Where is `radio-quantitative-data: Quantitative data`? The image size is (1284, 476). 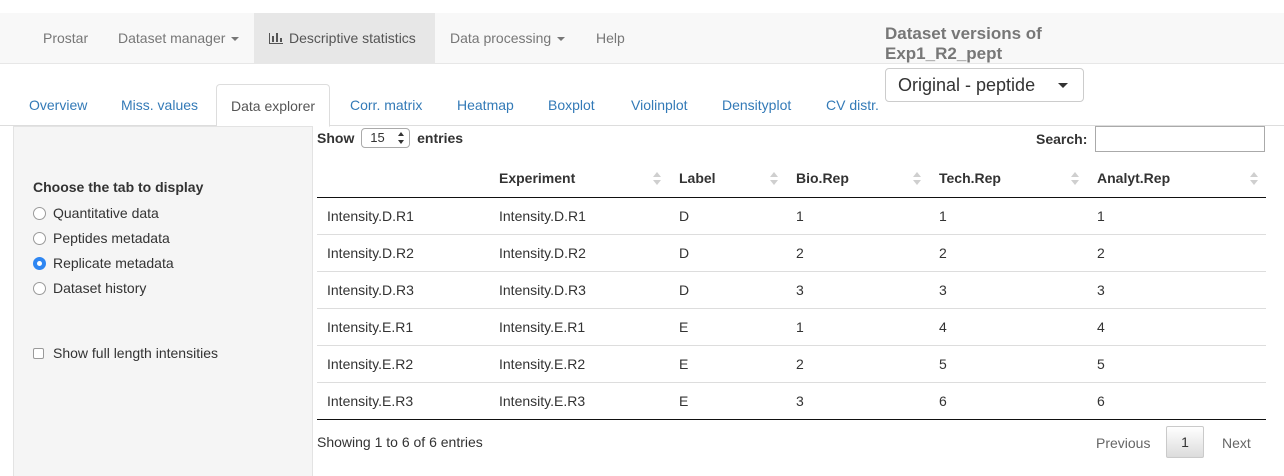
radio-quantitative-data: Quantitative data is located at coordinates (96, 213).